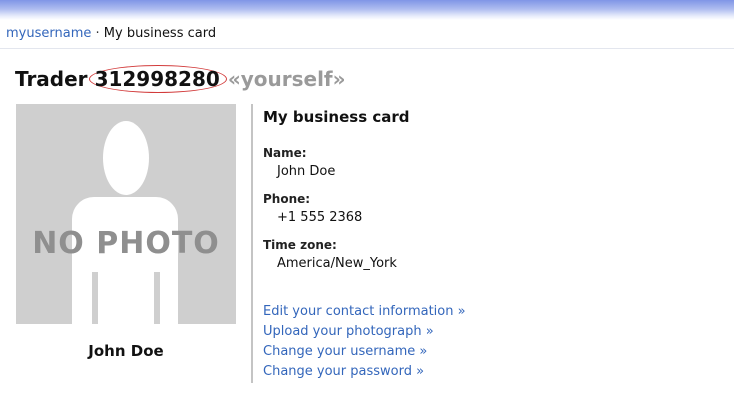 This screenshot has width=734, height=400. I want to click on yourself-tag: «yourself», so click(286, 79).